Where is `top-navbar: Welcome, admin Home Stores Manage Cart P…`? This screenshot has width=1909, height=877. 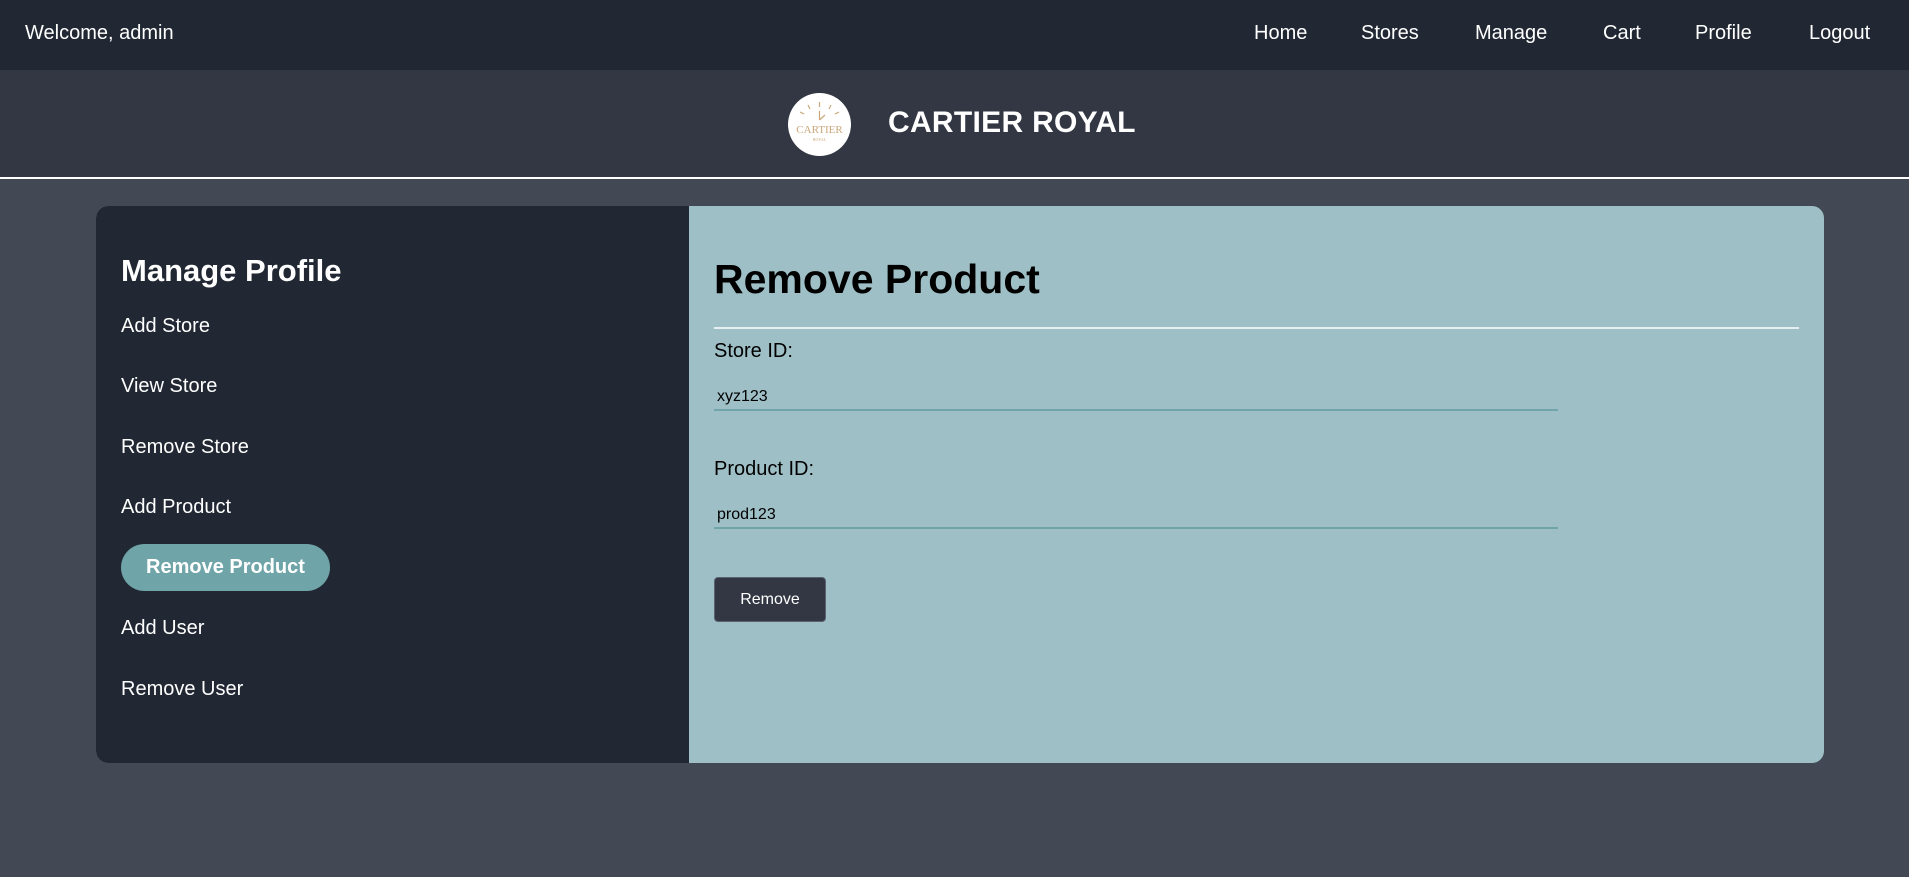 top-navbar: Welcome, admin Home Stores Manage Cart P… is located at coordinates (954, 35).